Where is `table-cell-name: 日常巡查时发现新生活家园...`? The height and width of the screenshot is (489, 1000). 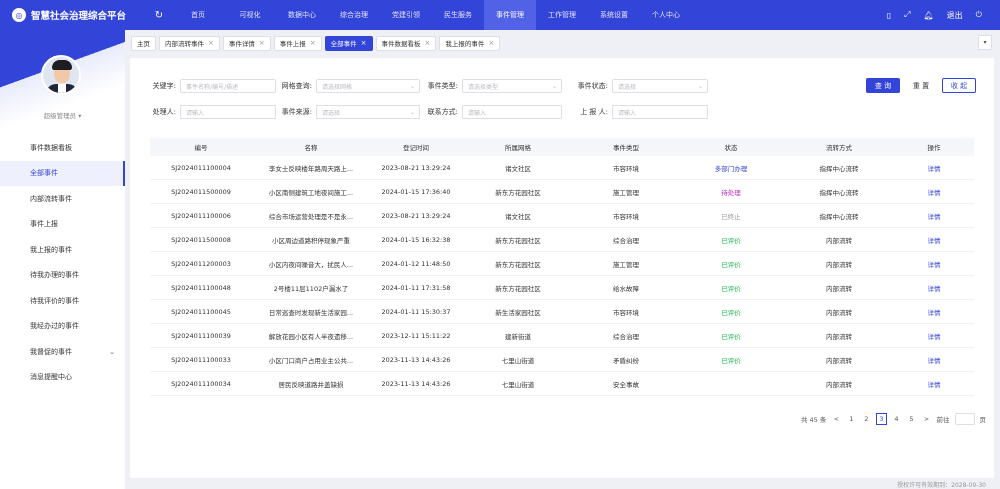 table-cell-name: 日常巡查时发现新生活家园... is located at coordinates (311, 312).